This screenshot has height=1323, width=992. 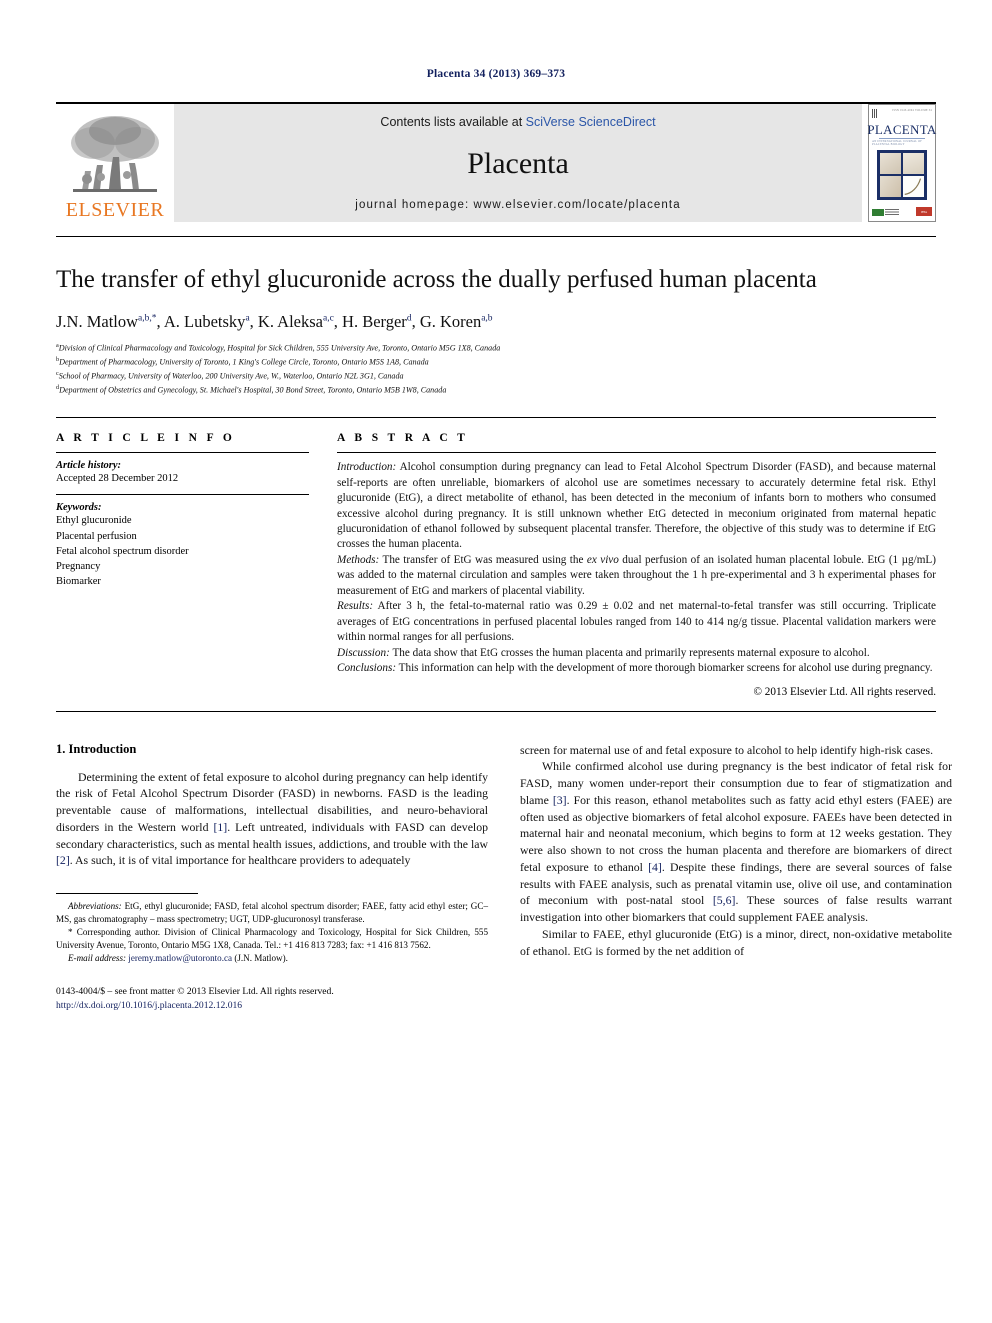 I want to click on keyword-item: Fetal alcohol spectrum disorder, so click(x=122, y=551).